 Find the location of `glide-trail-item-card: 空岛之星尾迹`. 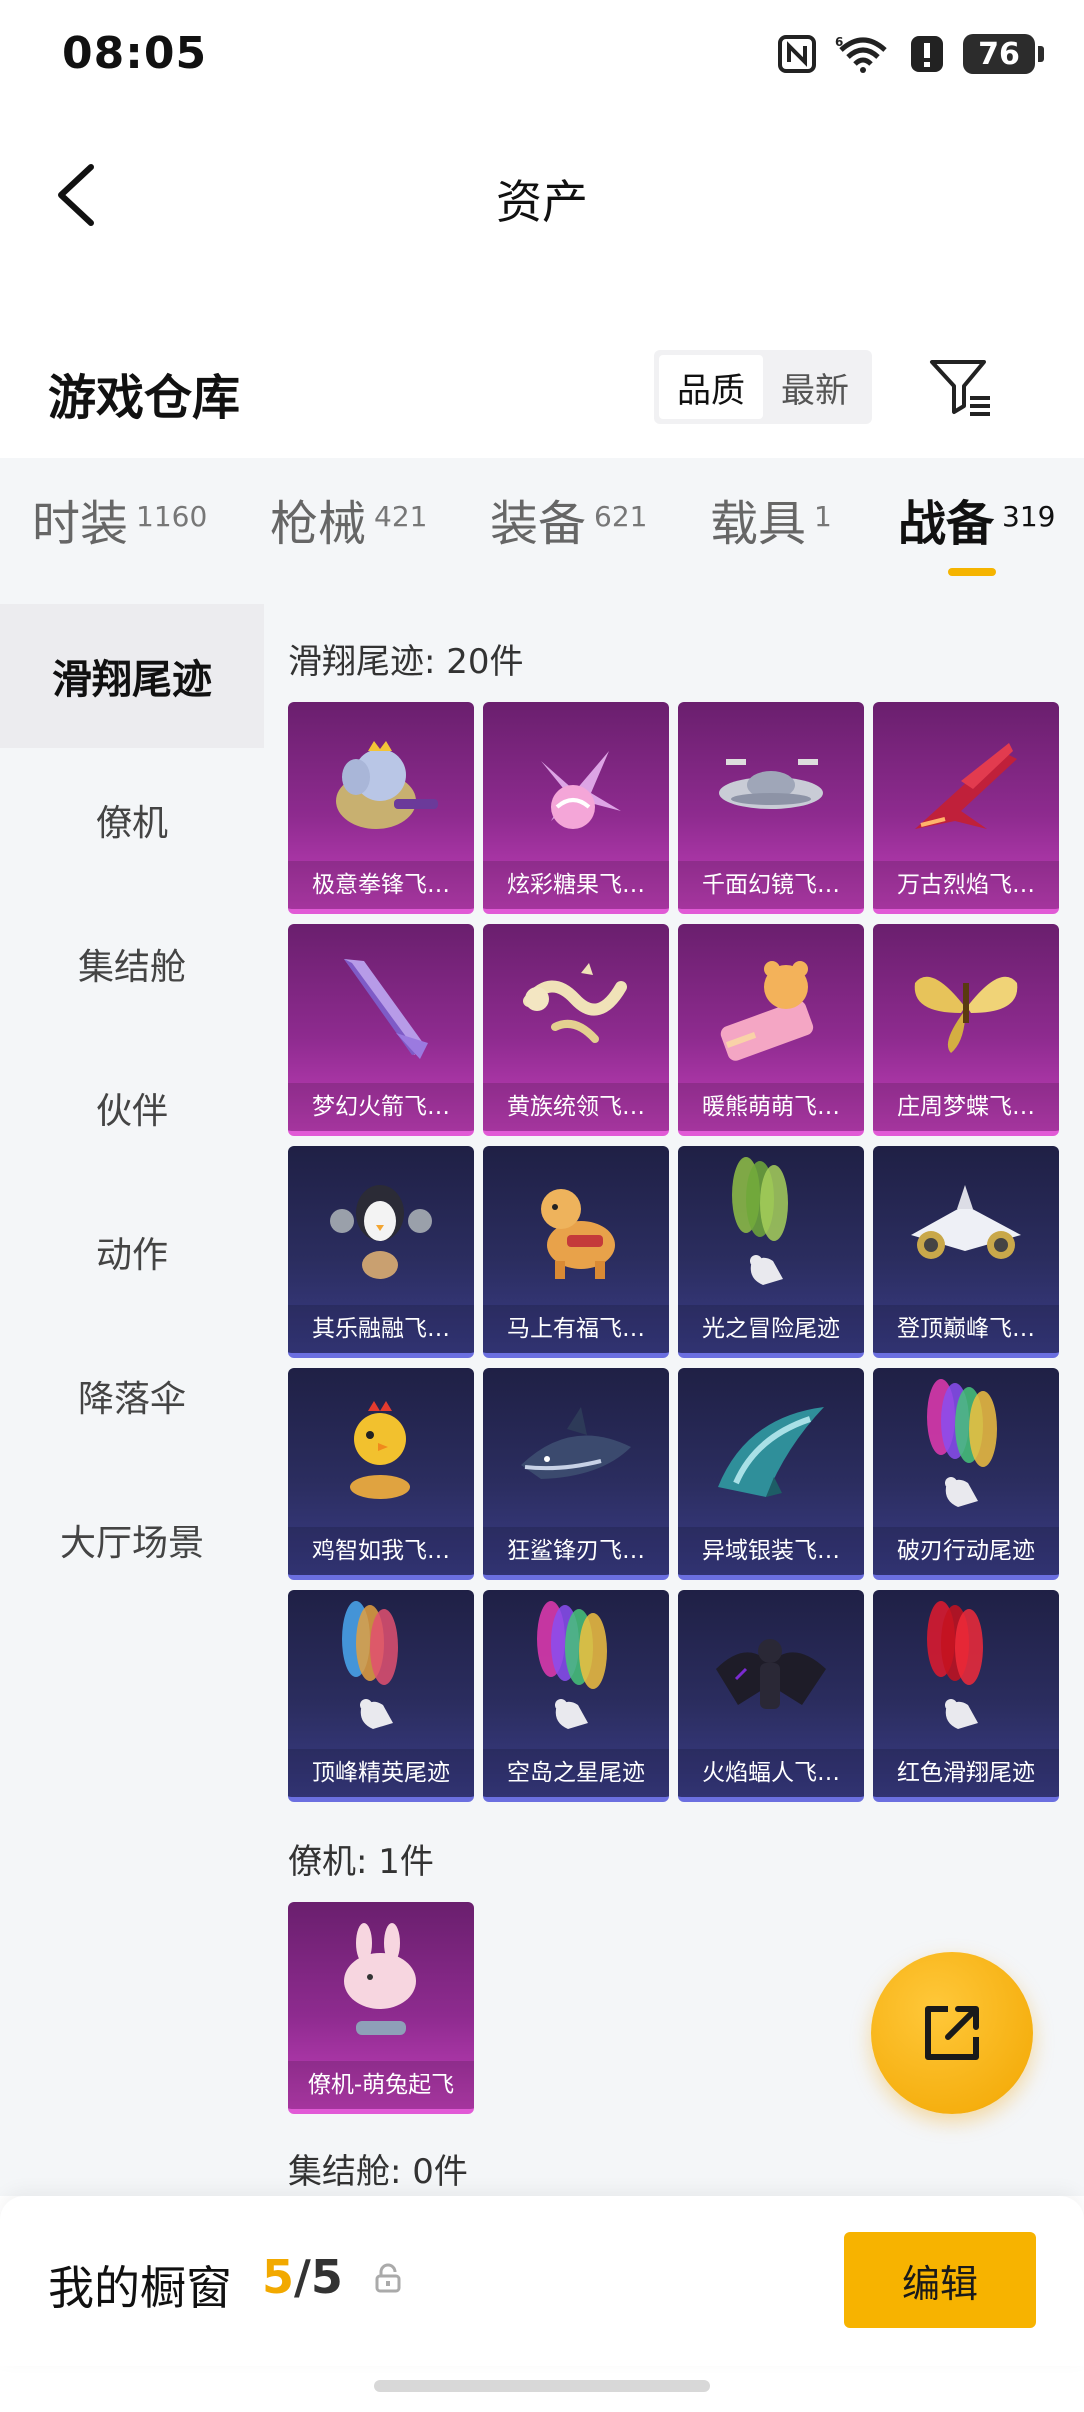

glide-trail-item-card: 空岛之星尾迹 is located at coordinates (576, 1696).